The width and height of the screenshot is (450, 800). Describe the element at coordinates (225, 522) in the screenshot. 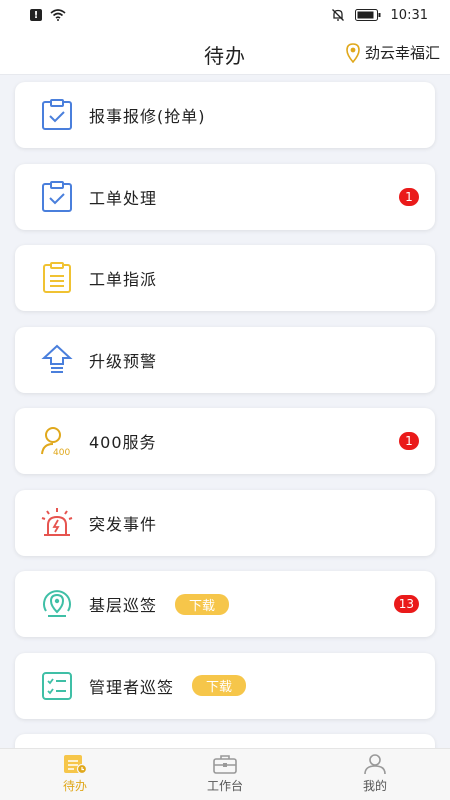

I see `list-item-emergency: 突发事件` at that location.